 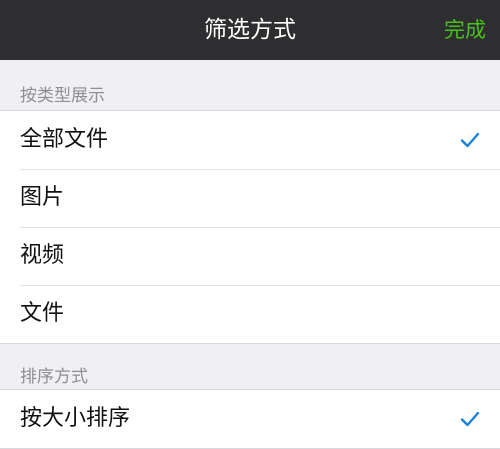 What do you see at coordinates (54, 377) in the screenshot?
I see `section-header-sort-label: 排序方式` at bounding box center [54, 377].